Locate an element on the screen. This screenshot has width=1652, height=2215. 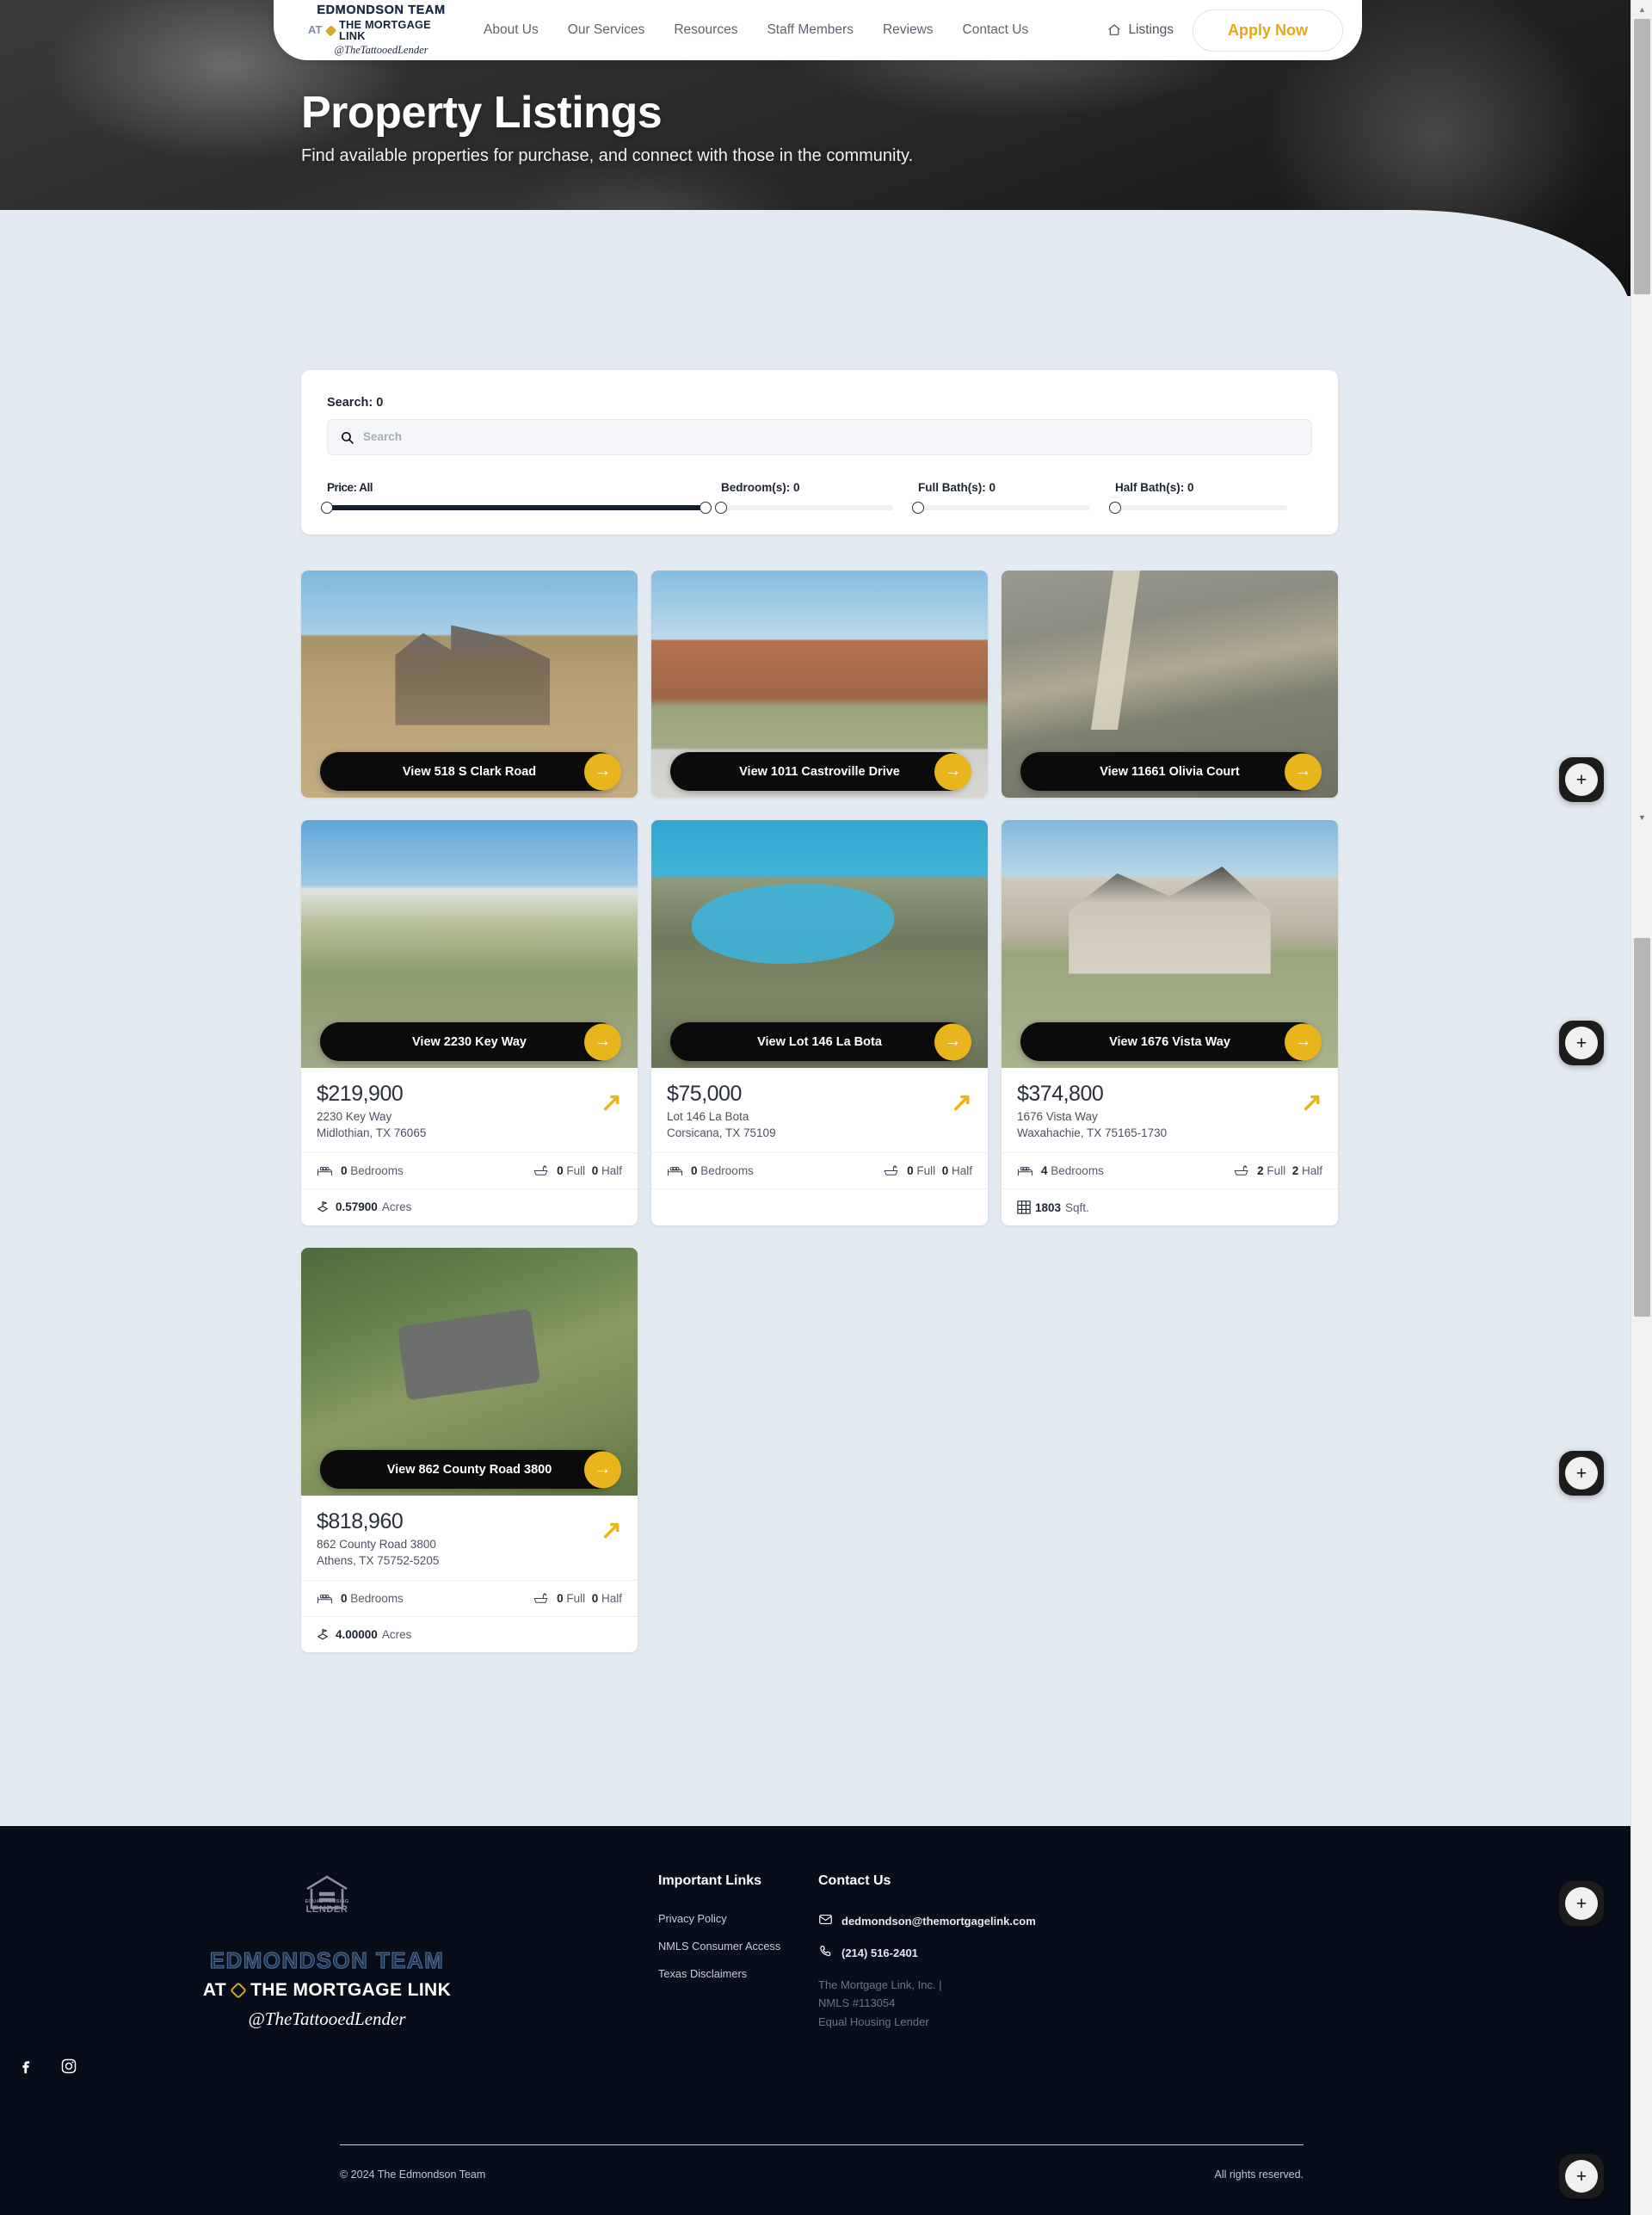
instagram-icon is located at coordinates (68, 2068).